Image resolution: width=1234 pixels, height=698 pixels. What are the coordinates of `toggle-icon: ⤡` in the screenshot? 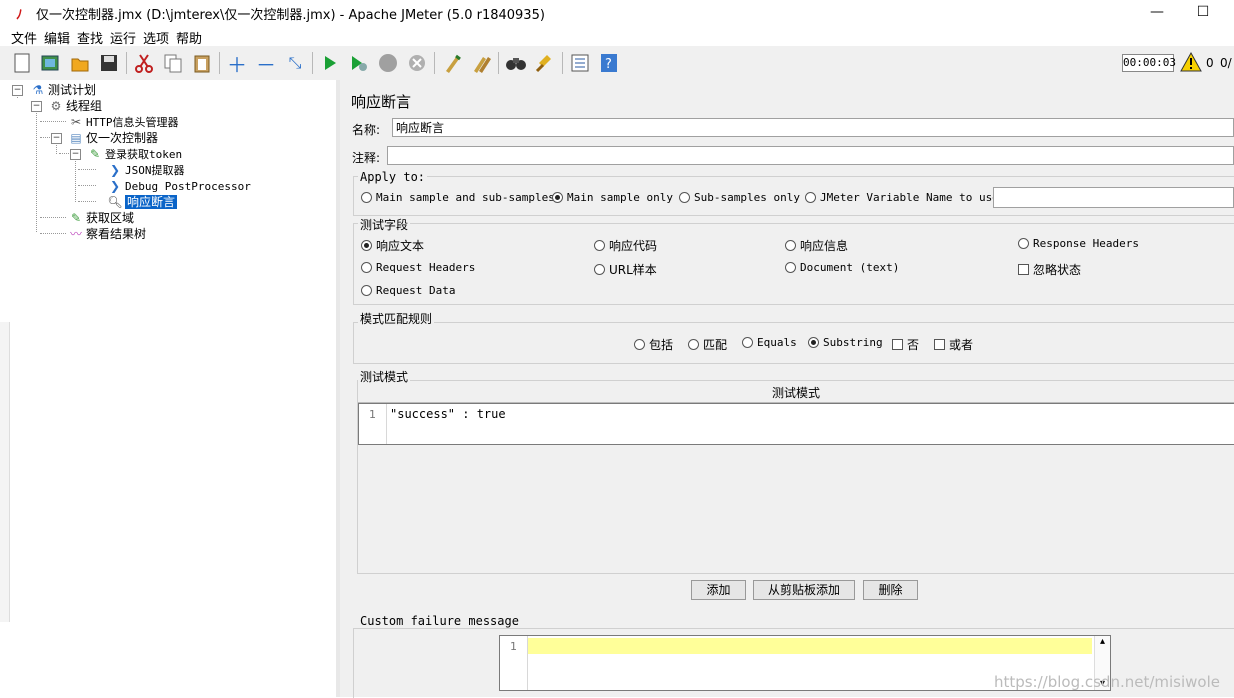 It's located at (295, 63).